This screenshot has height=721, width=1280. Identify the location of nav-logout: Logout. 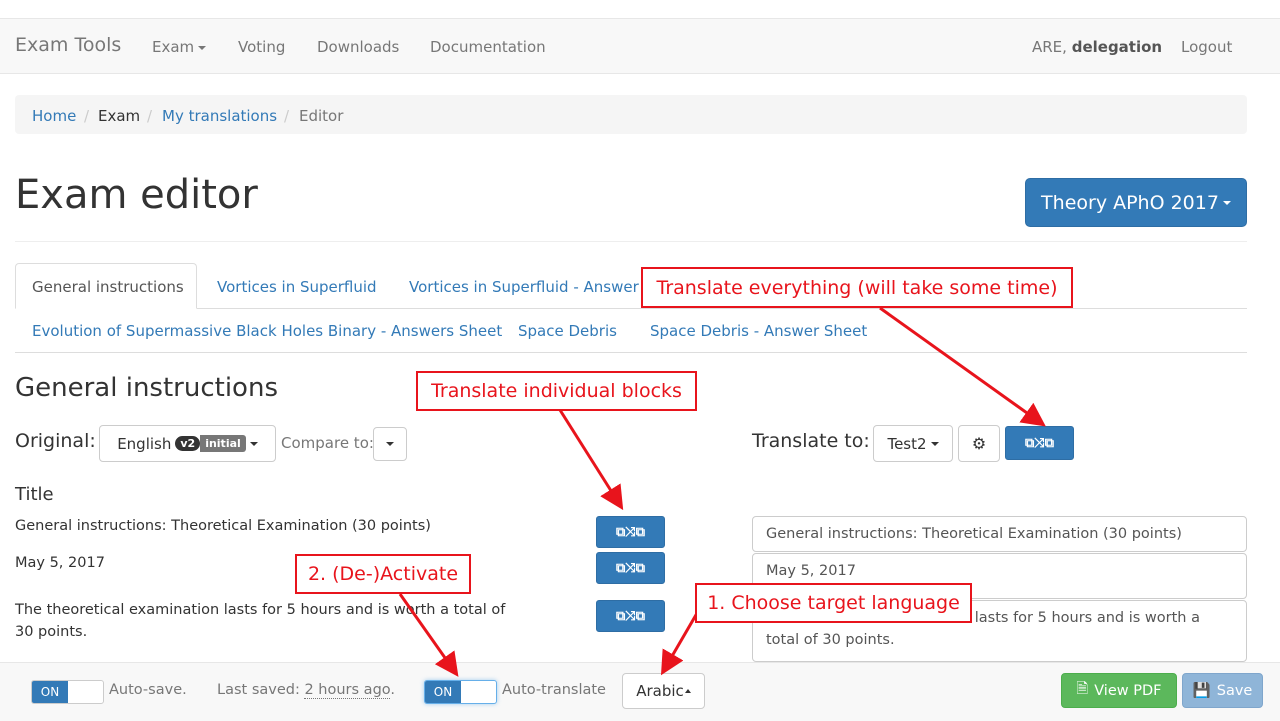
(1206, 47).